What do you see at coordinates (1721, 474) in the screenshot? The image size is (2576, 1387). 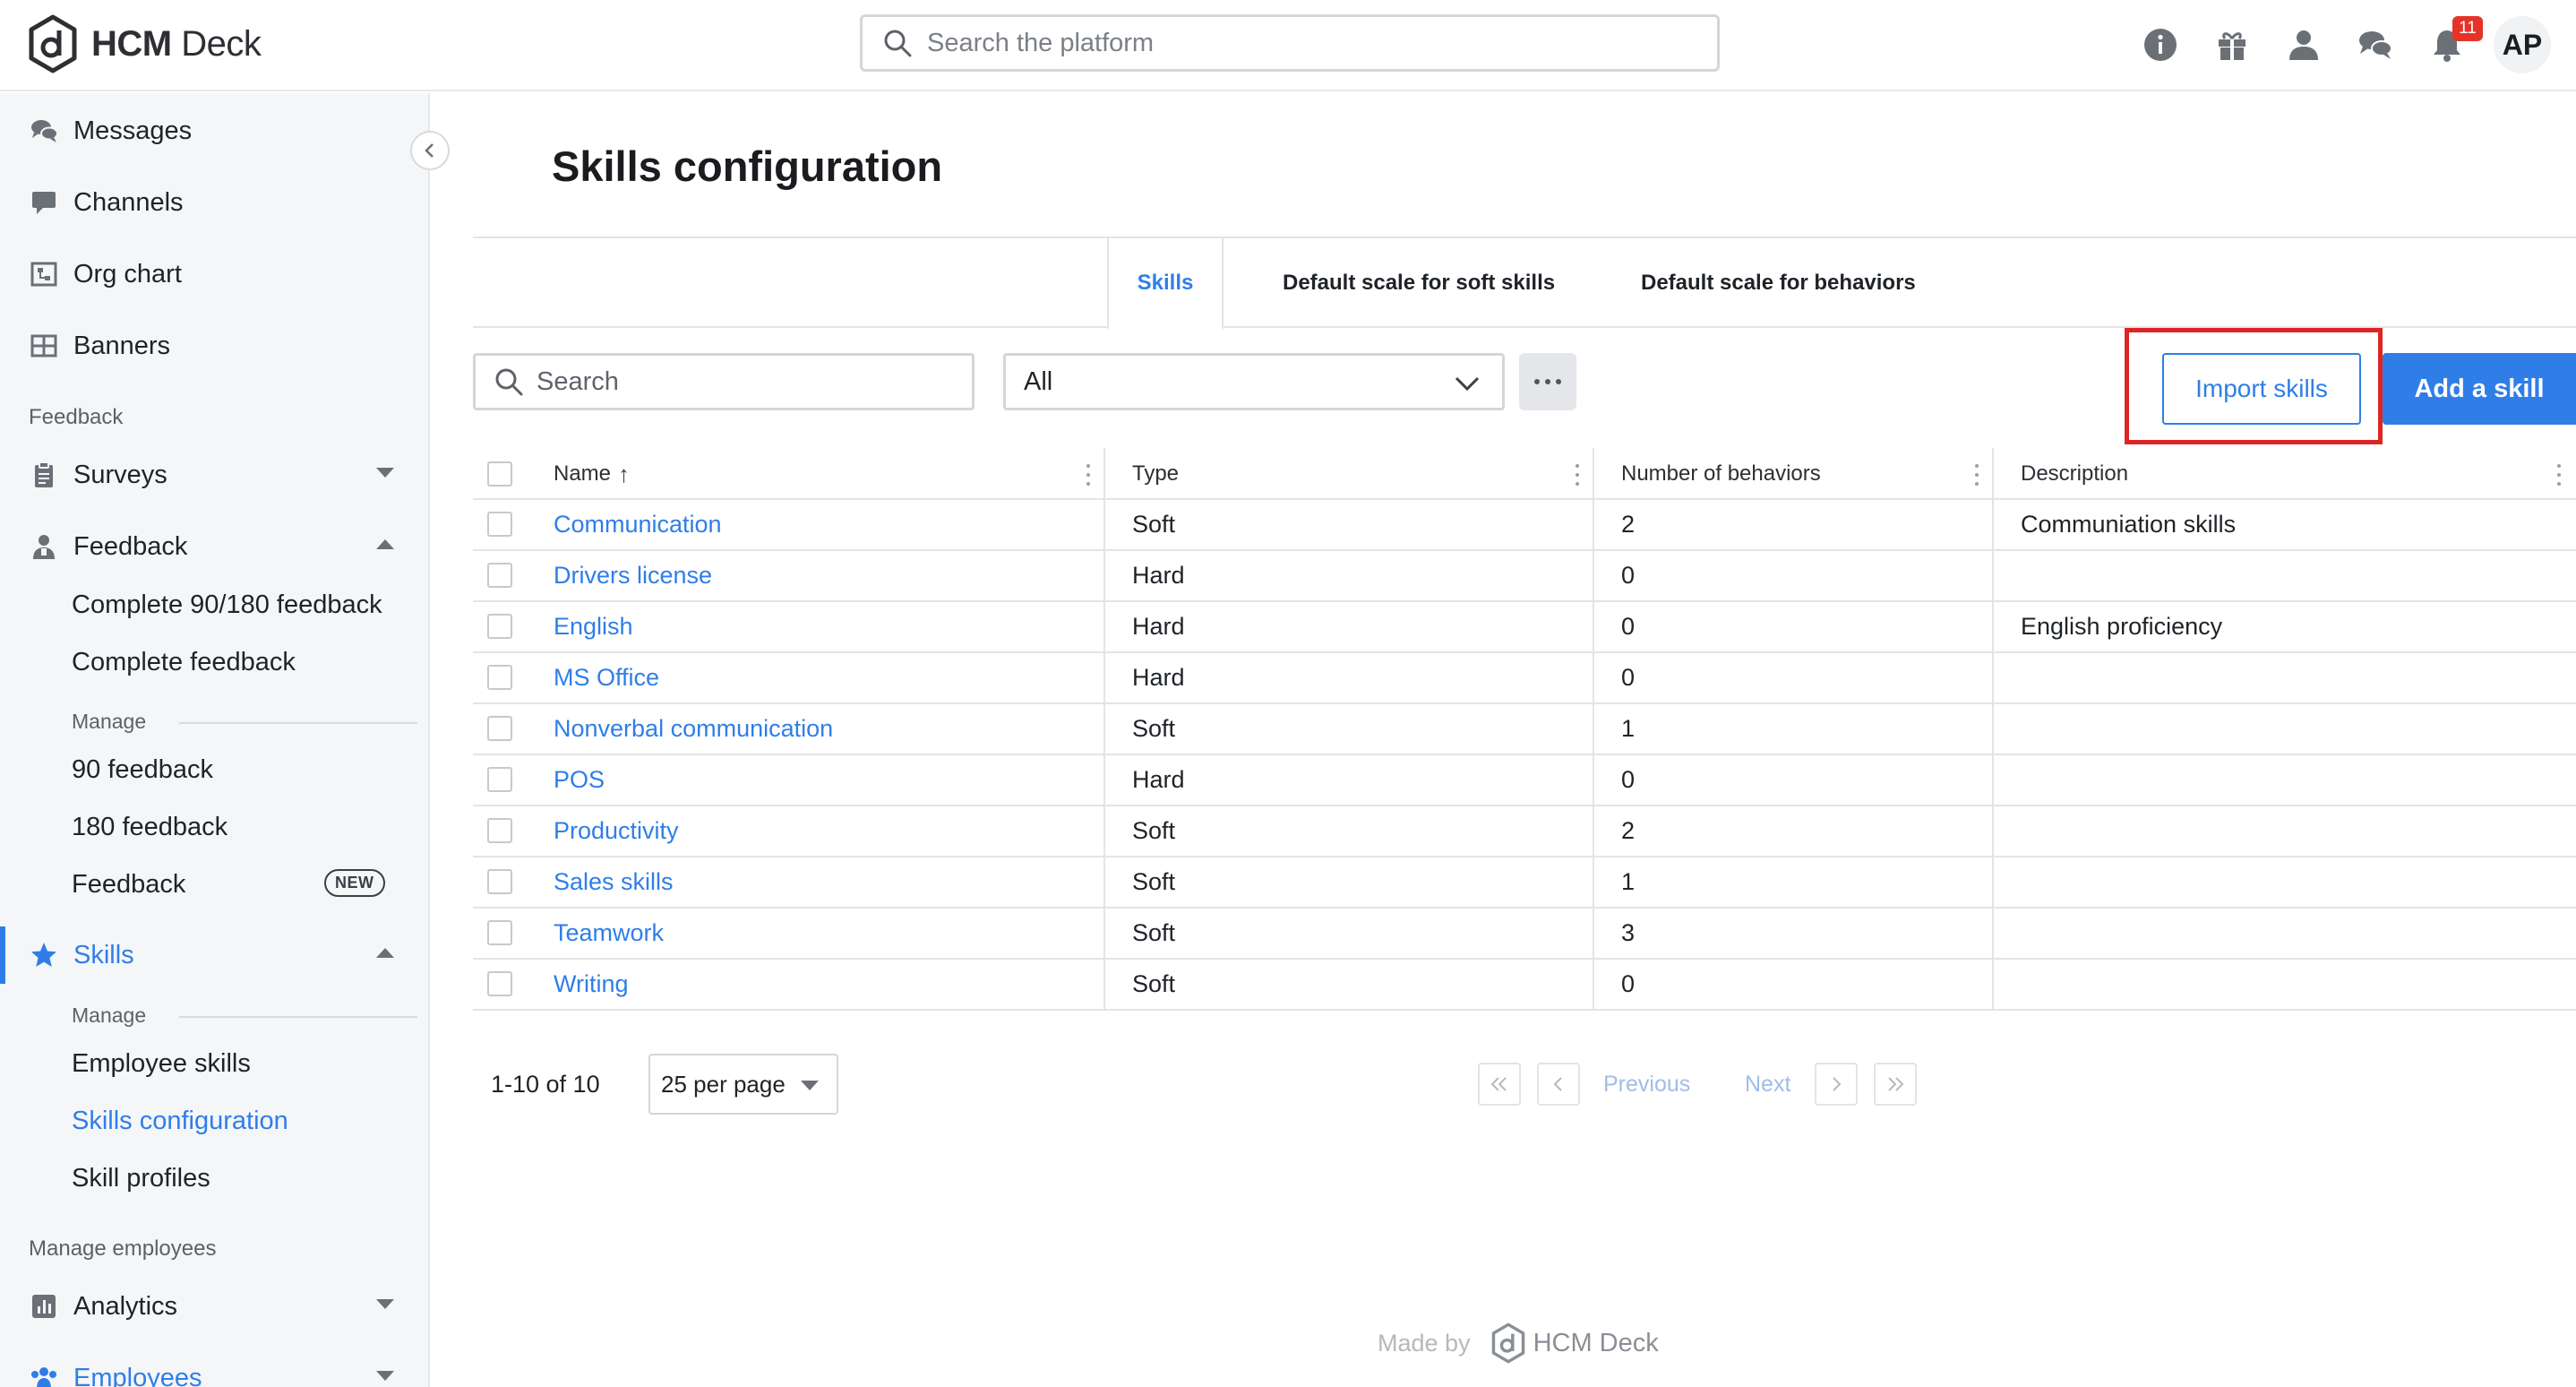 I see `column-header-behaviors: Number of behaviors` at bounding box center [1721, 474].